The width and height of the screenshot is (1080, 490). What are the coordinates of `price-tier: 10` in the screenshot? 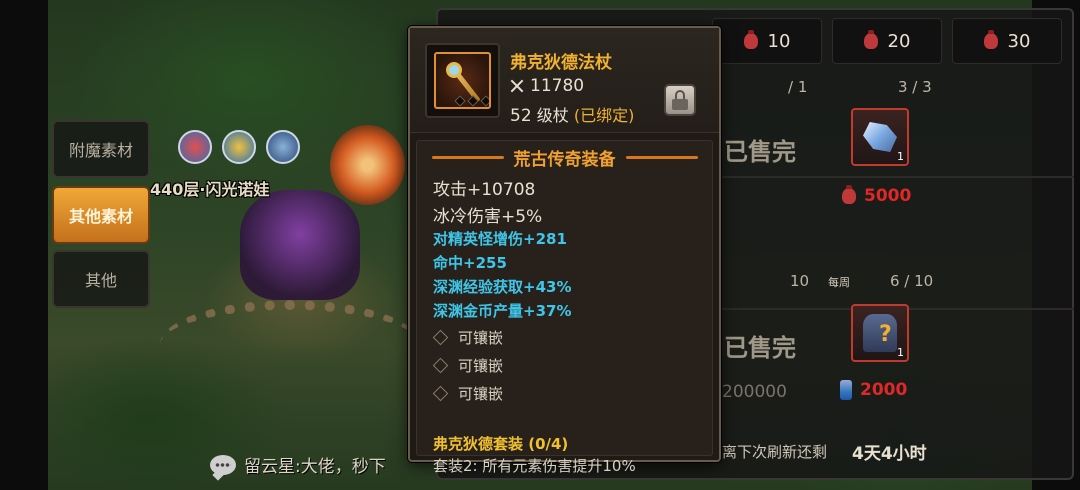 It's located at (767, 41).